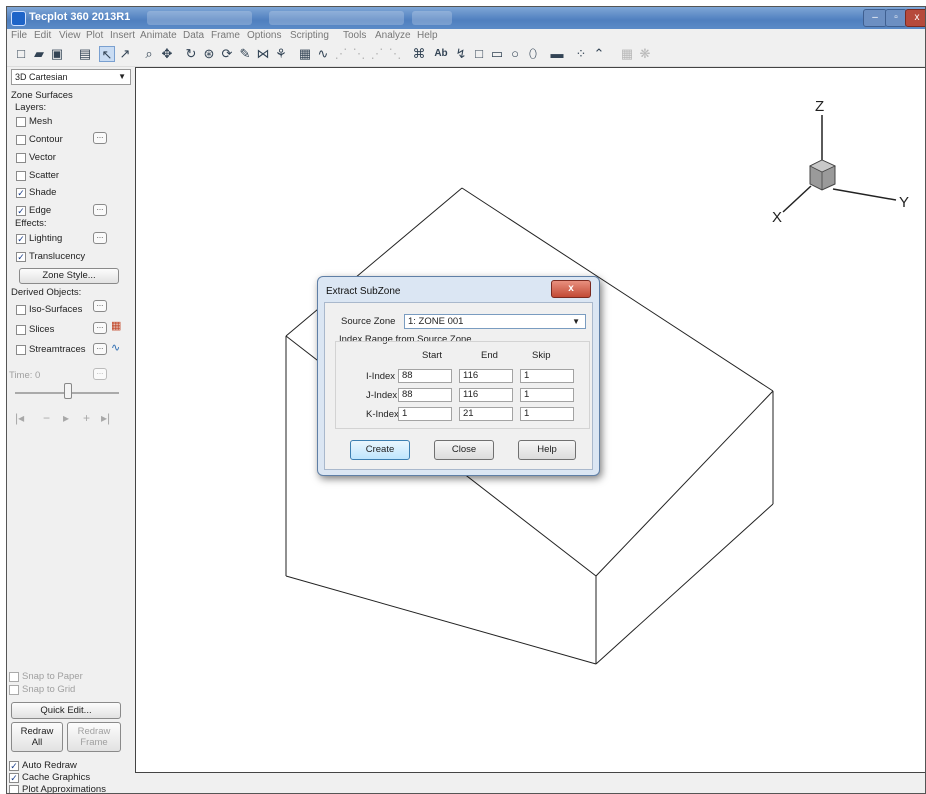 The image size is (926, 794). I want to click on menu-plot: Plot, so click(94, 35).